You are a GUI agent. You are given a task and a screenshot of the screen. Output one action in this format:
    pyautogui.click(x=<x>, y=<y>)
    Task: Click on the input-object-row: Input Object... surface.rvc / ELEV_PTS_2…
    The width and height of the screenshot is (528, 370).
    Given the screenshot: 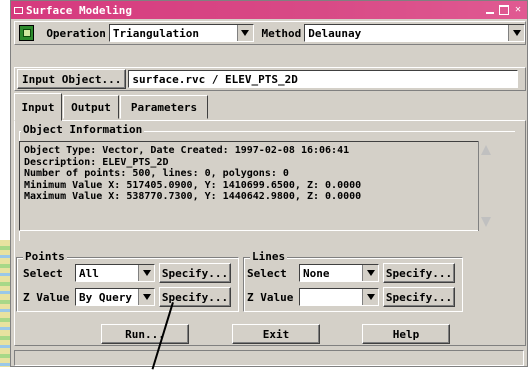 What is the action you would take?
    pyautogui.click(x=270, y=79)
    